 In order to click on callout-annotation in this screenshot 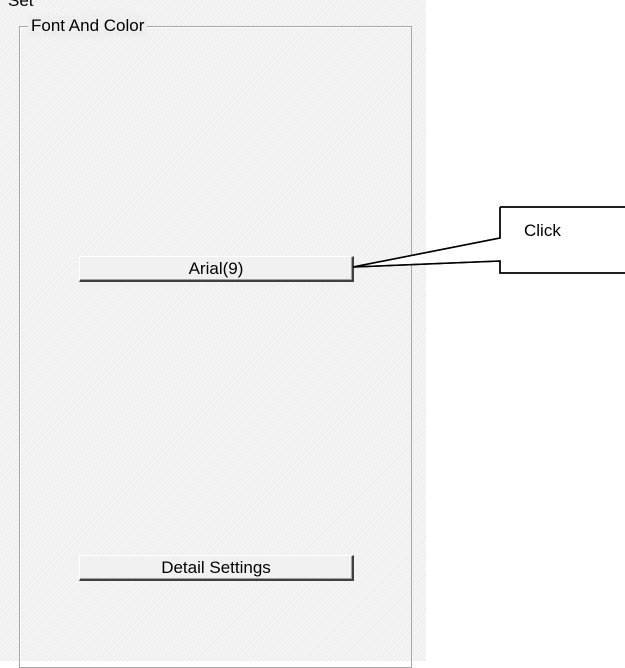, I will do `click(488, 240)`.